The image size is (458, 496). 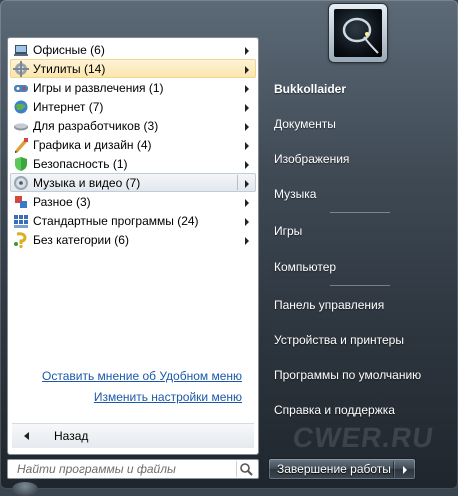 I want to click on search-box, so click(x=133, y=469).